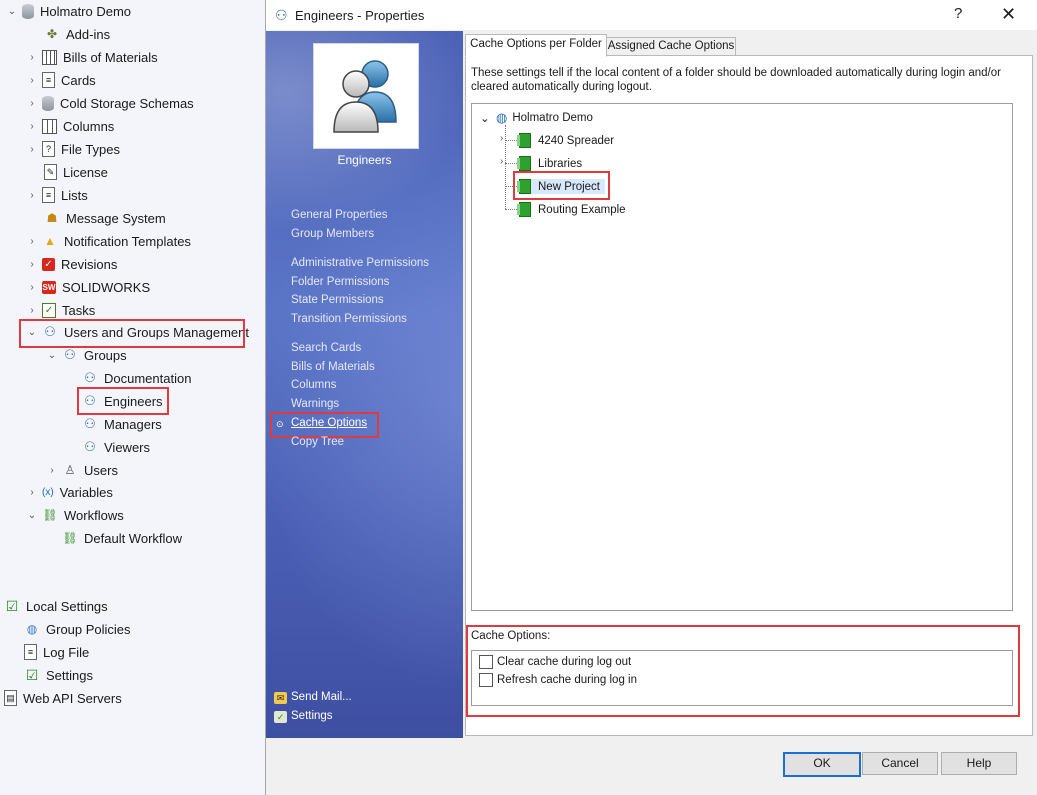  Describe the element at coordinates (822, 764) in the screenshot. I see `ok-button: OK` at that location.